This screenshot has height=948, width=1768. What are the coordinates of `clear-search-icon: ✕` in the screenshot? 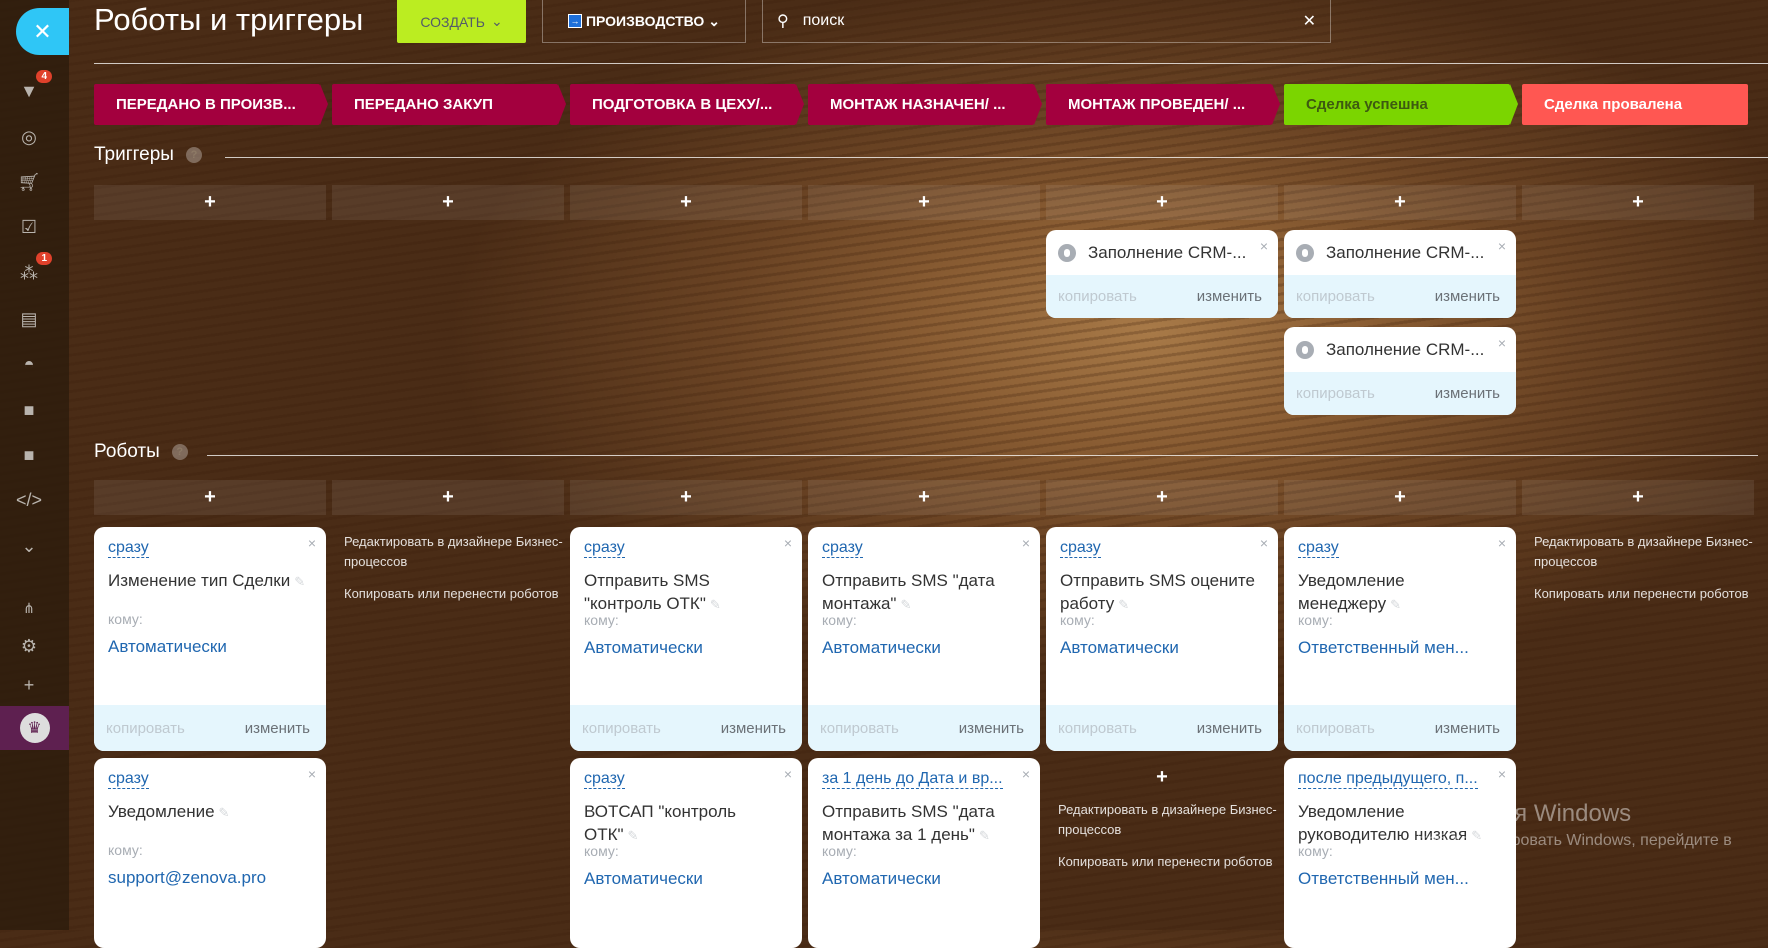 It's located at (1309, 21).